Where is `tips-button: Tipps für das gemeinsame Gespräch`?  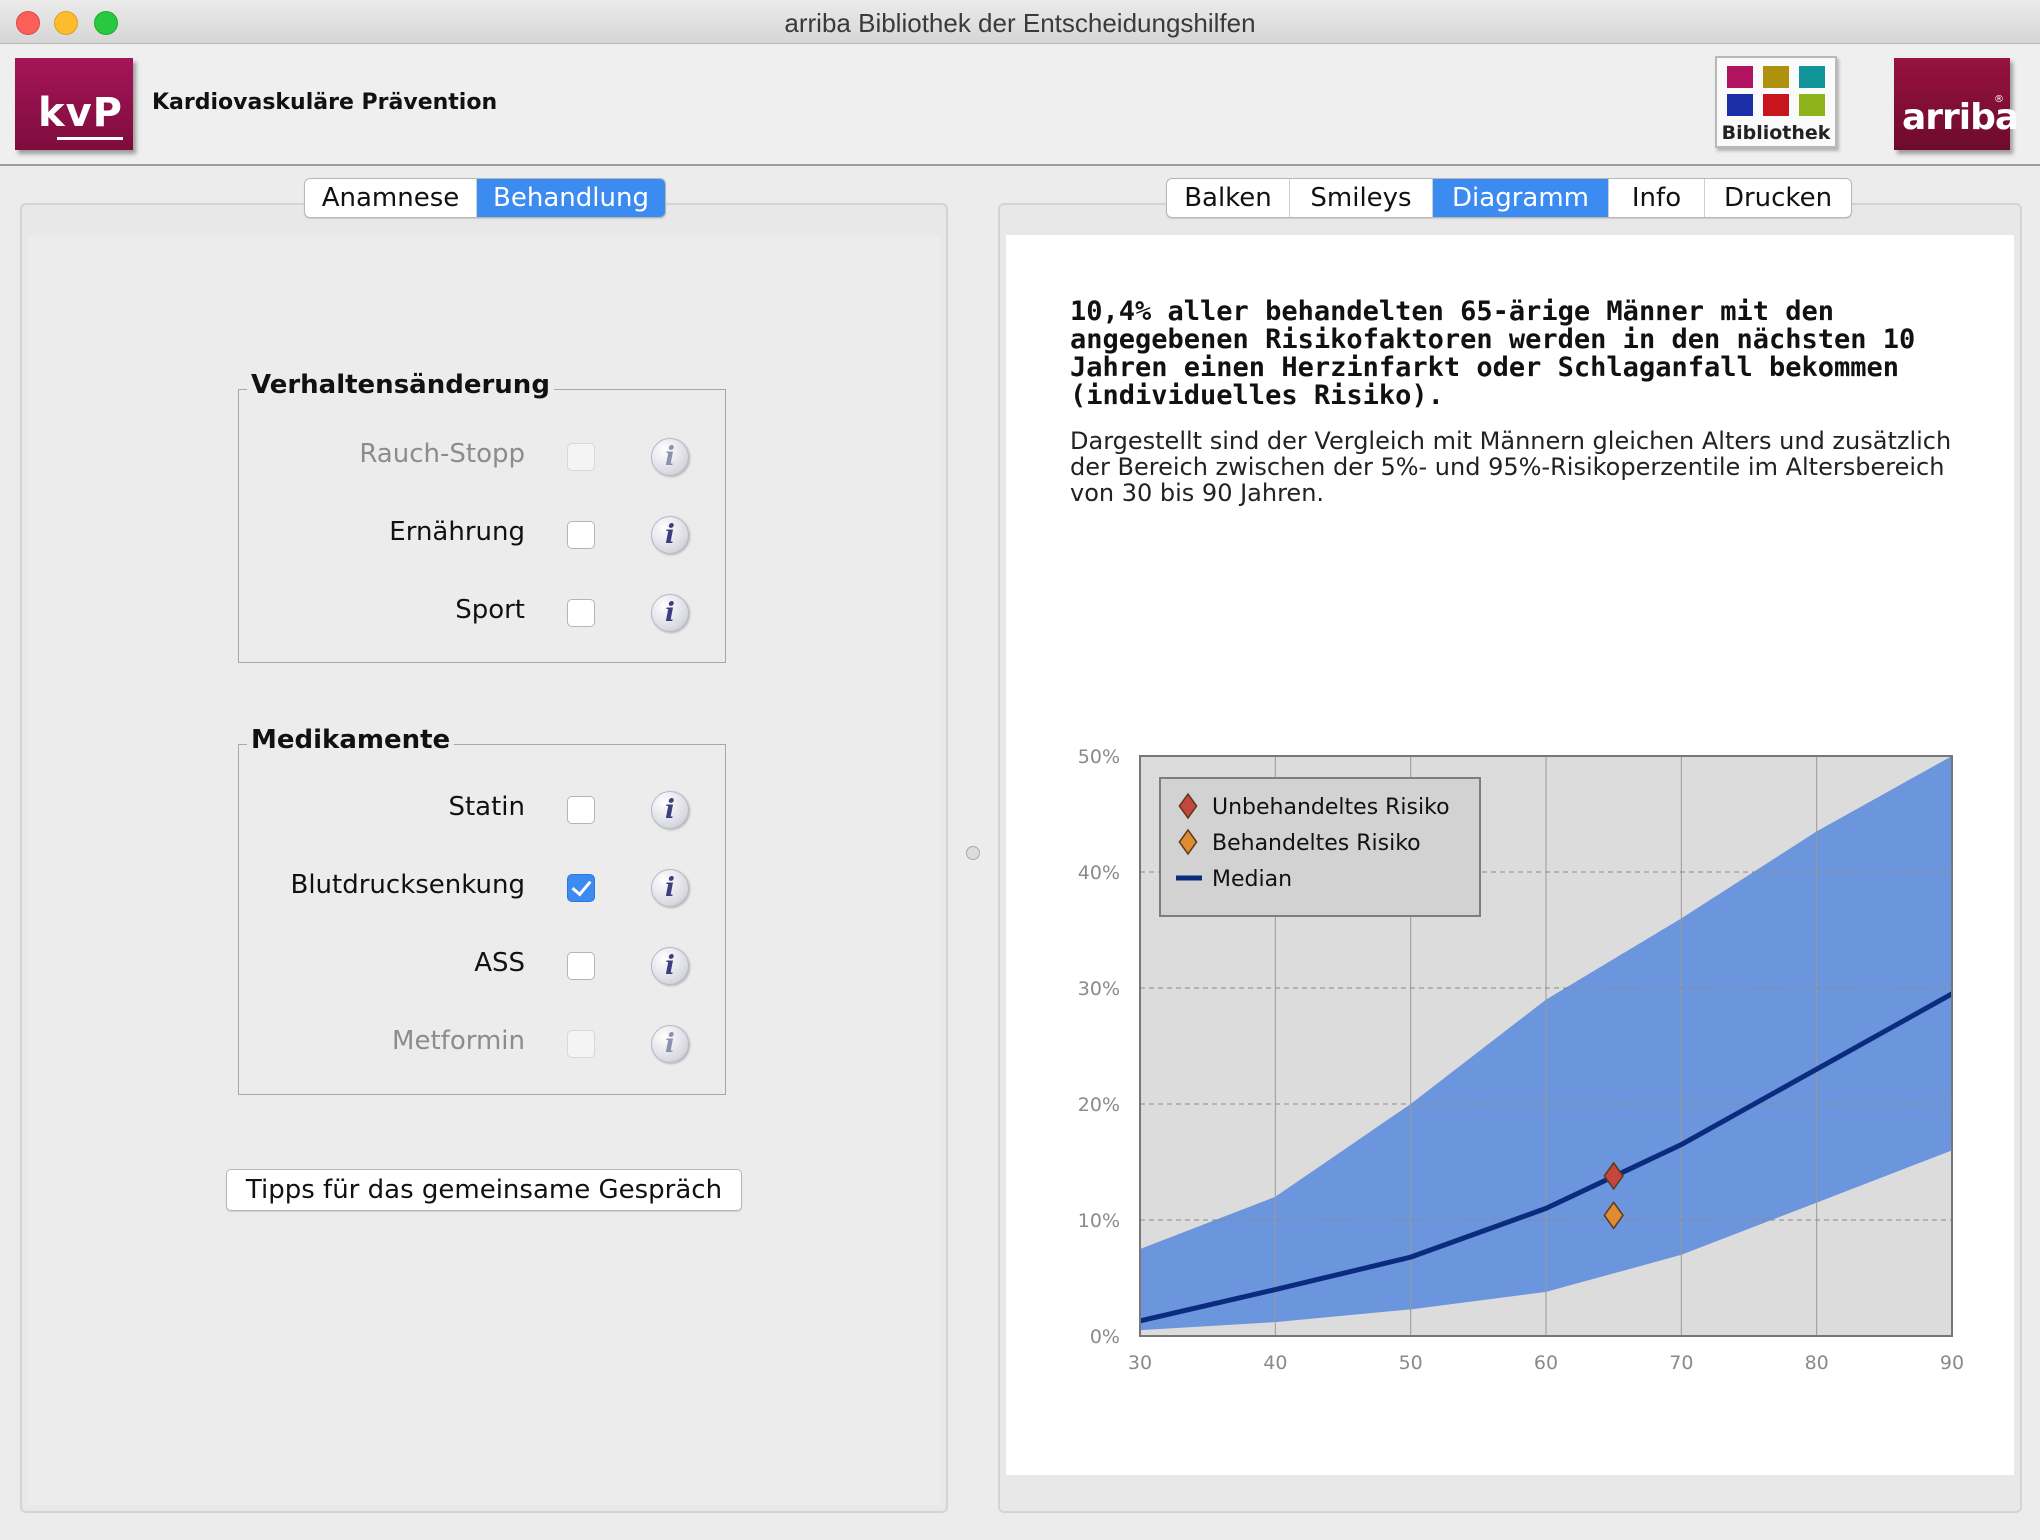 tips-button: Tipps für das gemeinsame Gespräch is located at coordinates (484, 1190).